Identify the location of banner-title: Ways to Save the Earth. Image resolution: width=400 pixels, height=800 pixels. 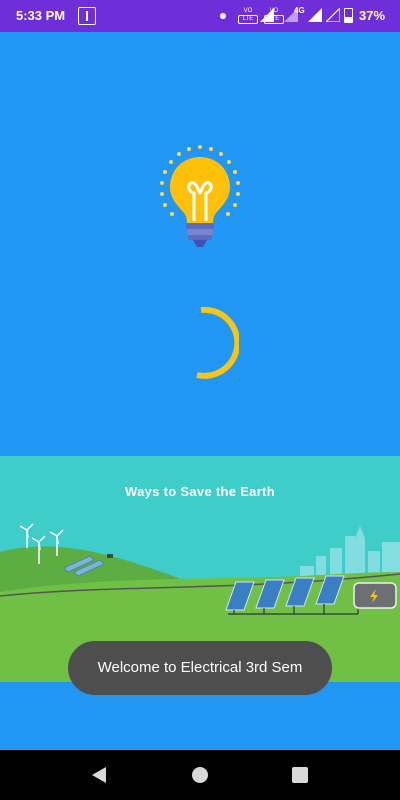
(200, 491).